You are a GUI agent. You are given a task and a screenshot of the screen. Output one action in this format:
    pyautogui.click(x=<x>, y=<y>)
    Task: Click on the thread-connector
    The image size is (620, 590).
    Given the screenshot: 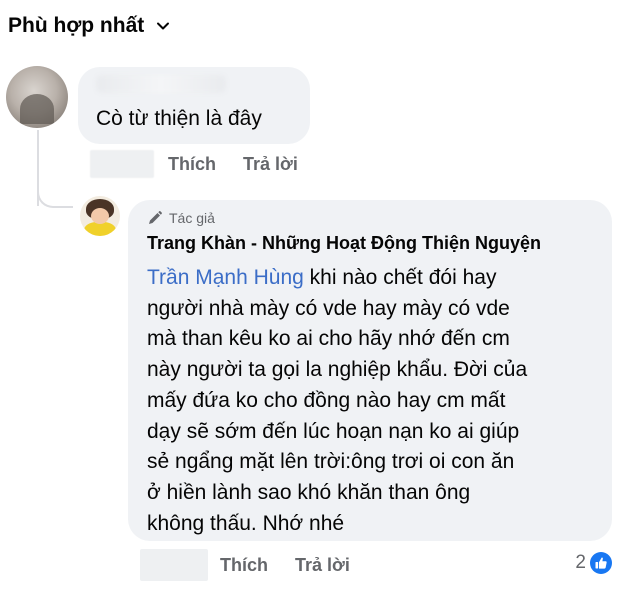 What is the action you would take?
    pyautogui.click(x=55, y=194)
    